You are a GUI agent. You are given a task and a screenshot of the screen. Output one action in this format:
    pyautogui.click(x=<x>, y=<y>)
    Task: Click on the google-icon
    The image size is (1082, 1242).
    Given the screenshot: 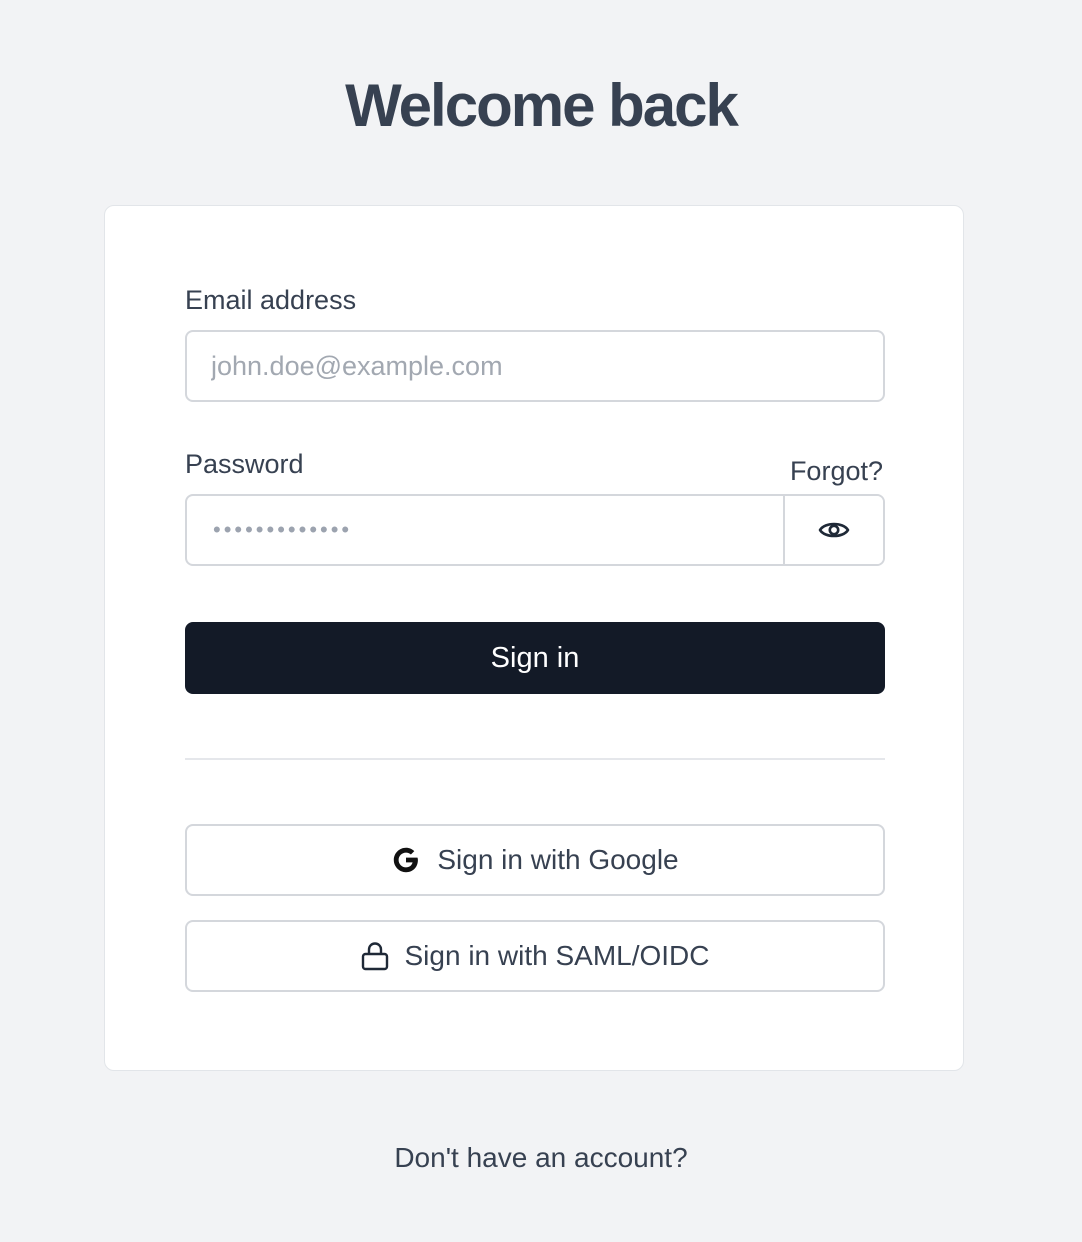 What is the action you would take?
    pyautogui.click(x=406, y=860)
    